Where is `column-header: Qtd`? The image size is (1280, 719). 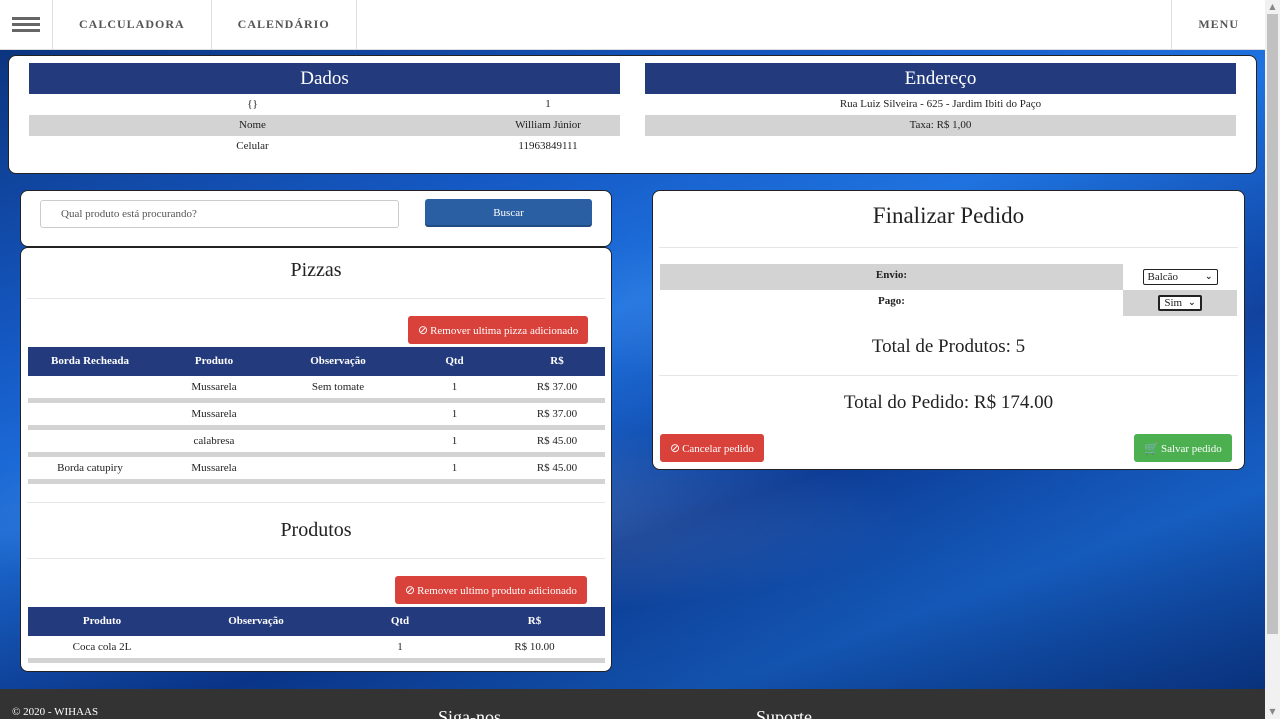 column-header: Qtd is located at coordinates (400, 621).